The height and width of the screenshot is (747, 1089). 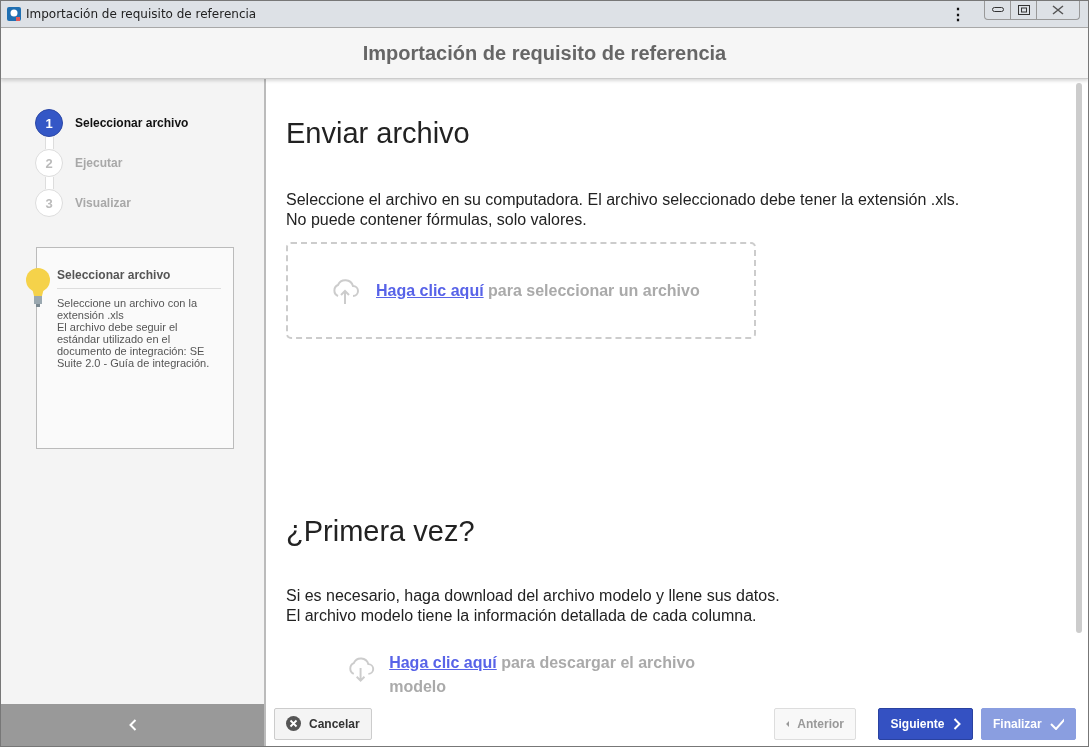 I want to click on minimize-icon, so click(x=997, y=10).